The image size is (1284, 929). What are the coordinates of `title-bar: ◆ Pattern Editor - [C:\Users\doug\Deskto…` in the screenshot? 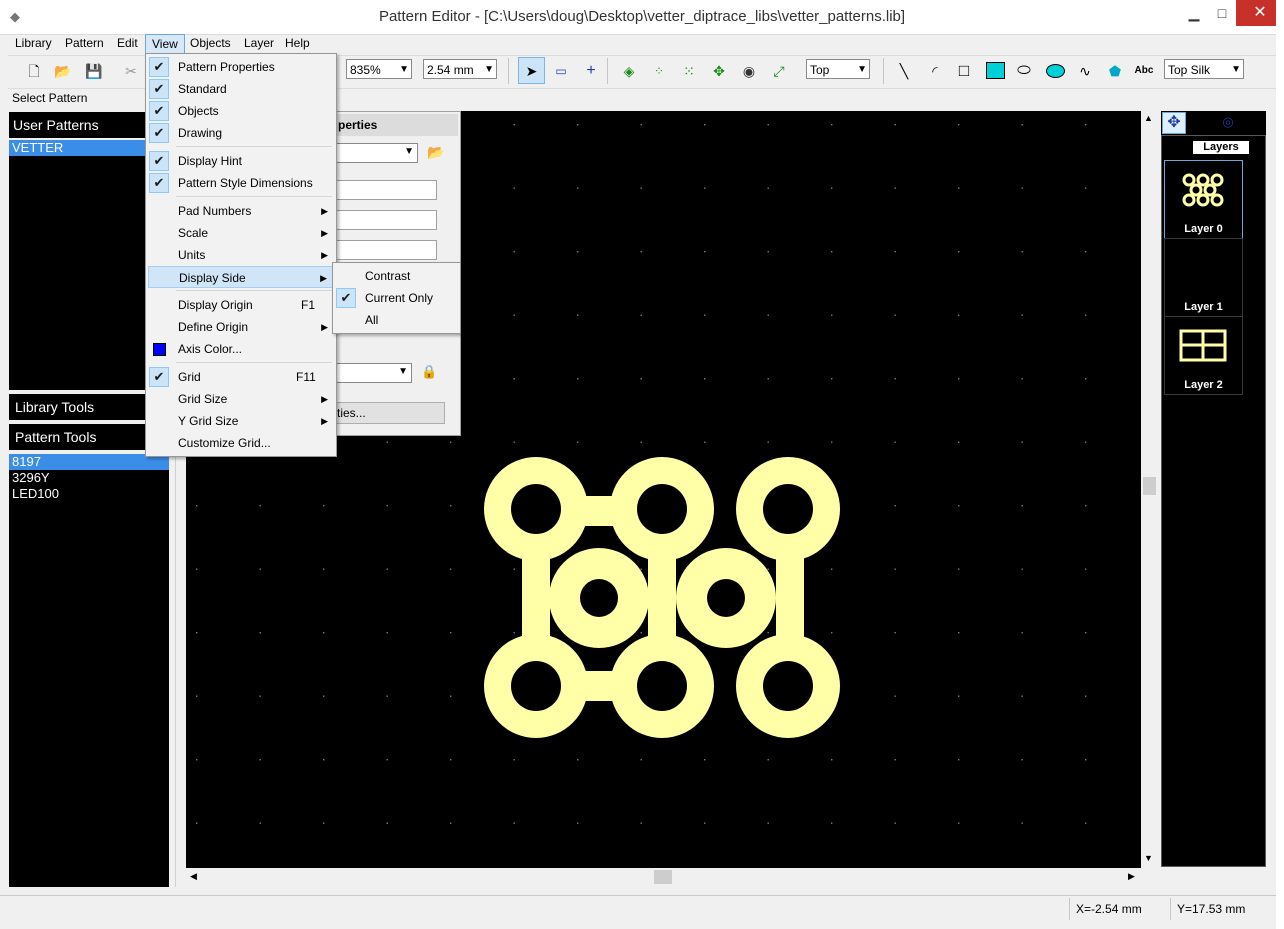 It's located at (642, 17).